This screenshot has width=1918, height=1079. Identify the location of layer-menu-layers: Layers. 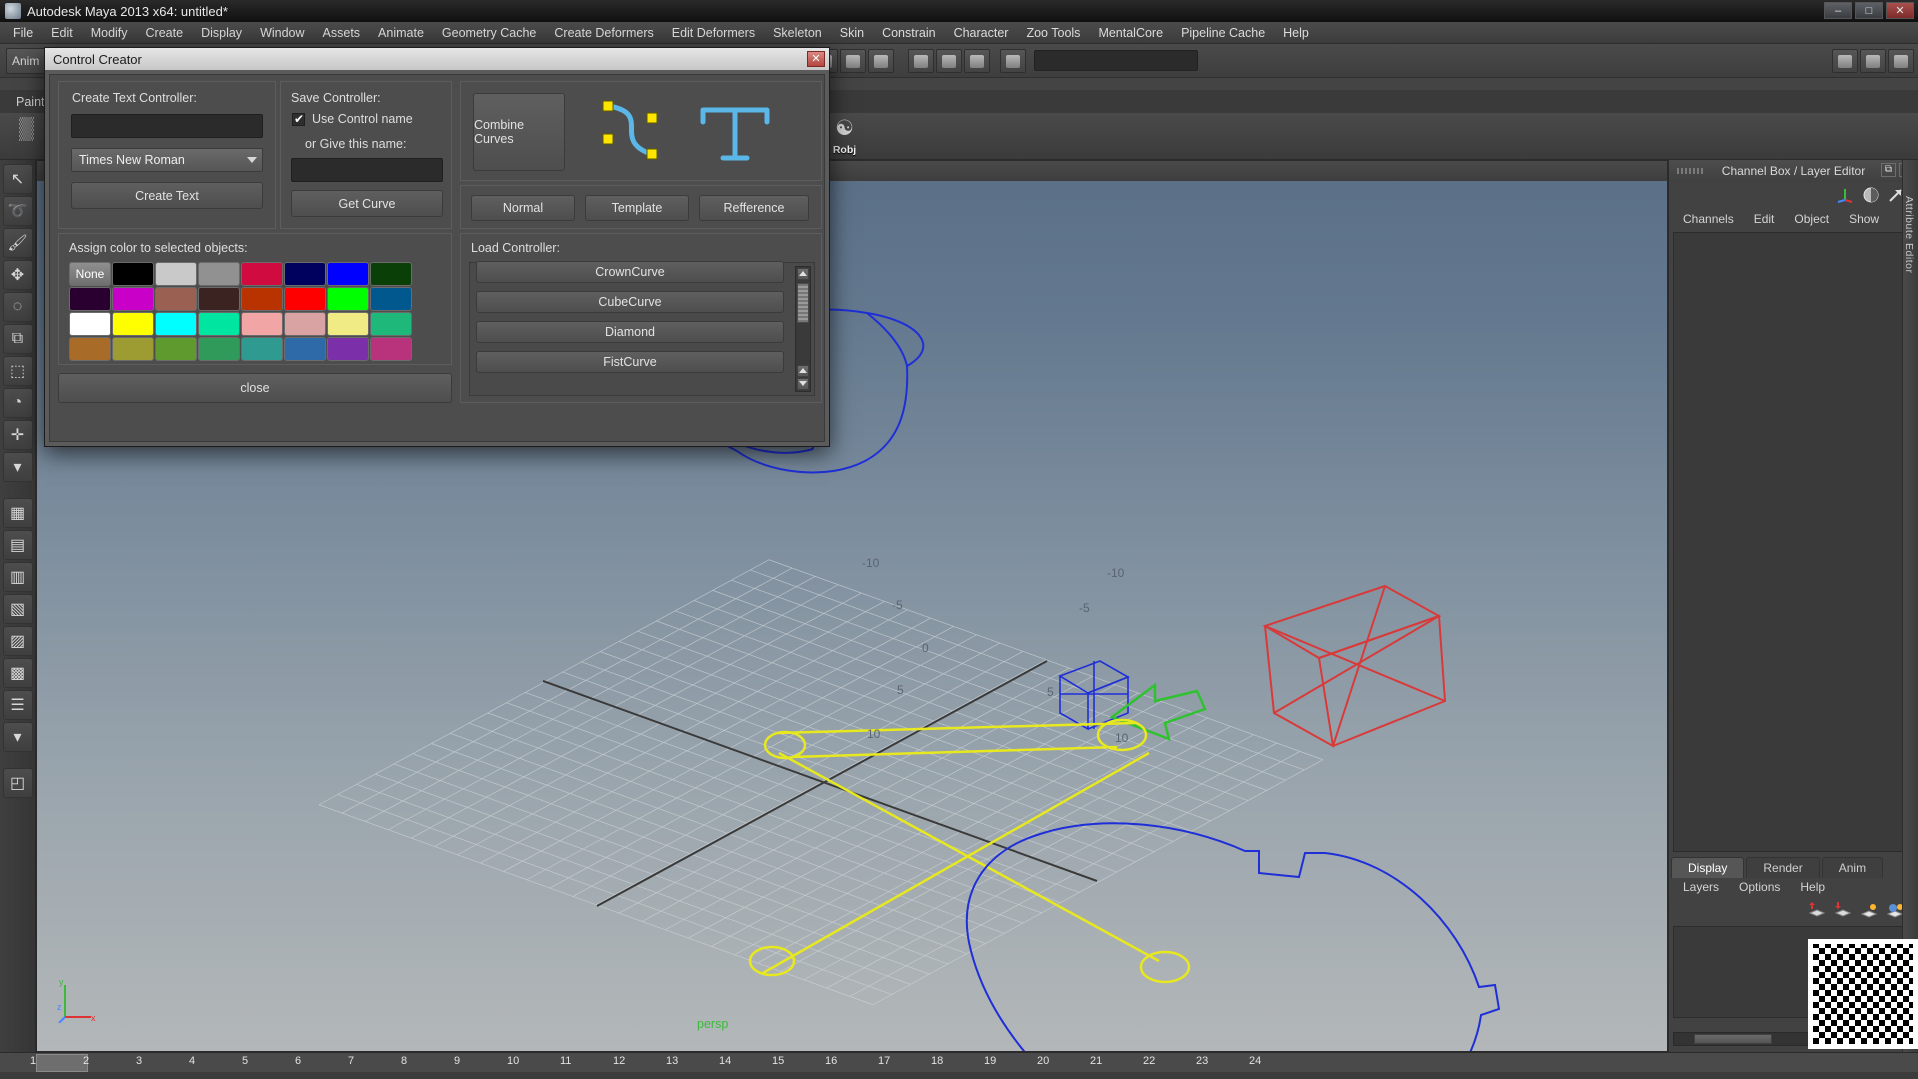
(1701, 887).